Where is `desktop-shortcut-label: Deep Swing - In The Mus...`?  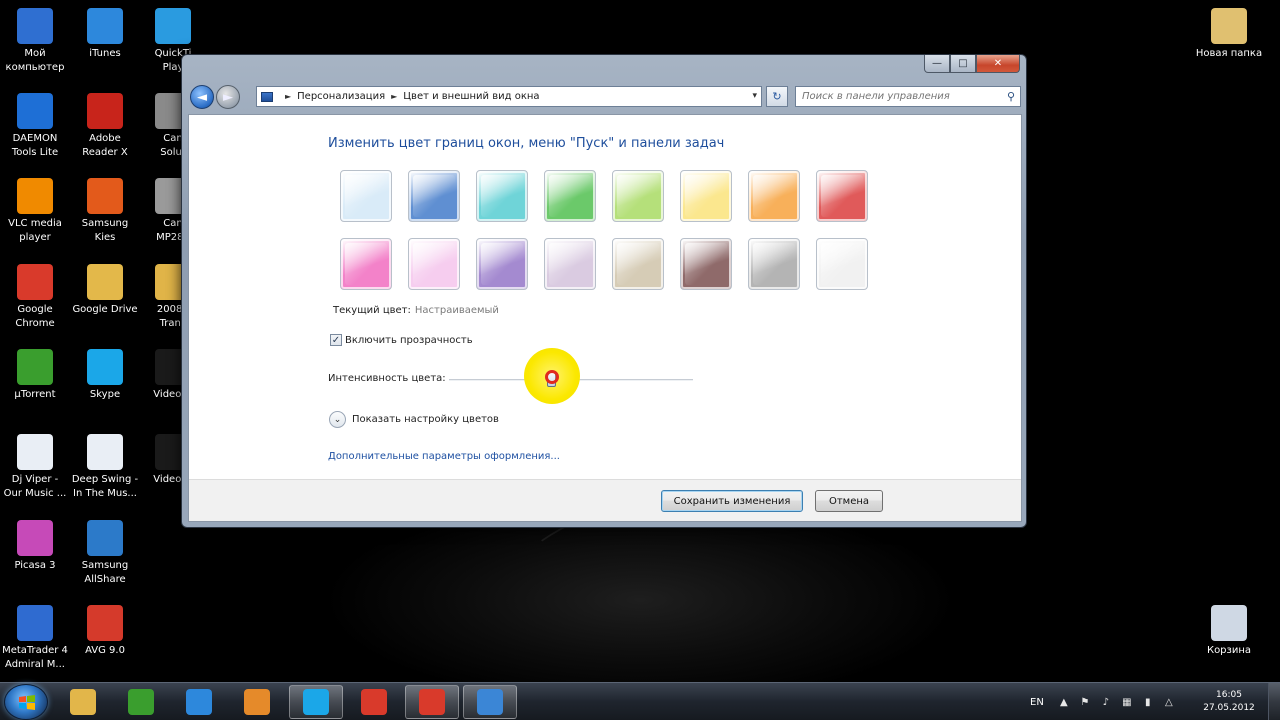
desktop-shortcut-label: Deep Swing - In The Mus... is located at coordinates (105, 486).